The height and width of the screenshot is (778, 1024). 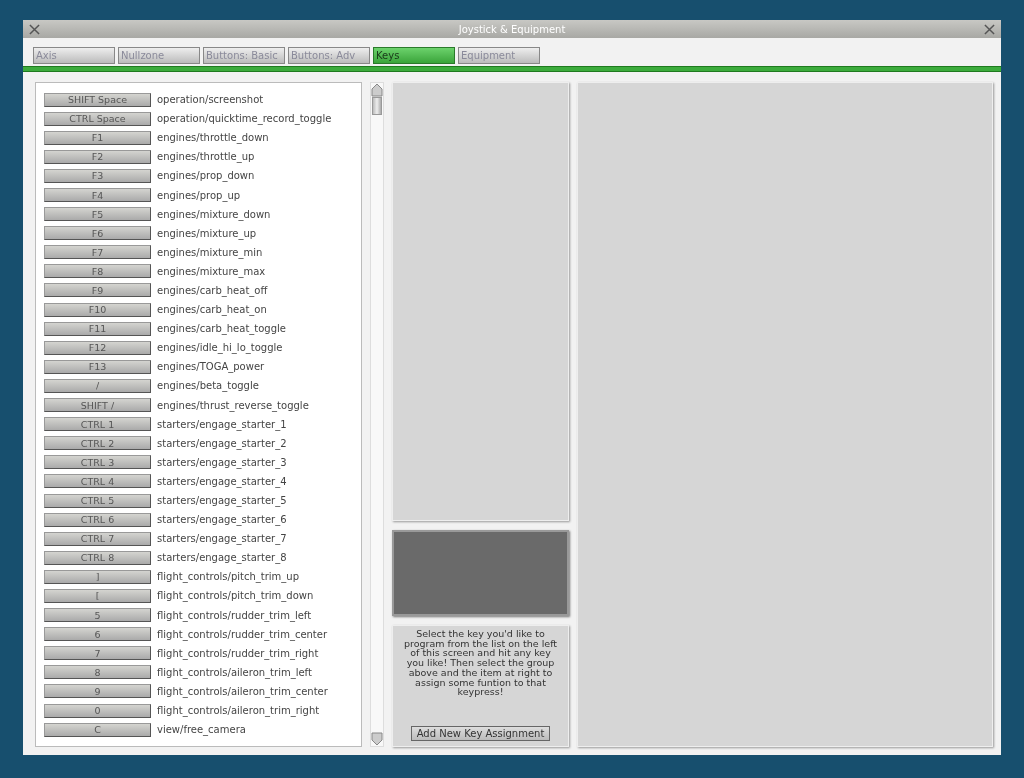 What do you see at coordinates (238, 653) in the screenshot?
I see `command-label: flight_controls/rudder_trim_right` at bounding box center [238, 653].